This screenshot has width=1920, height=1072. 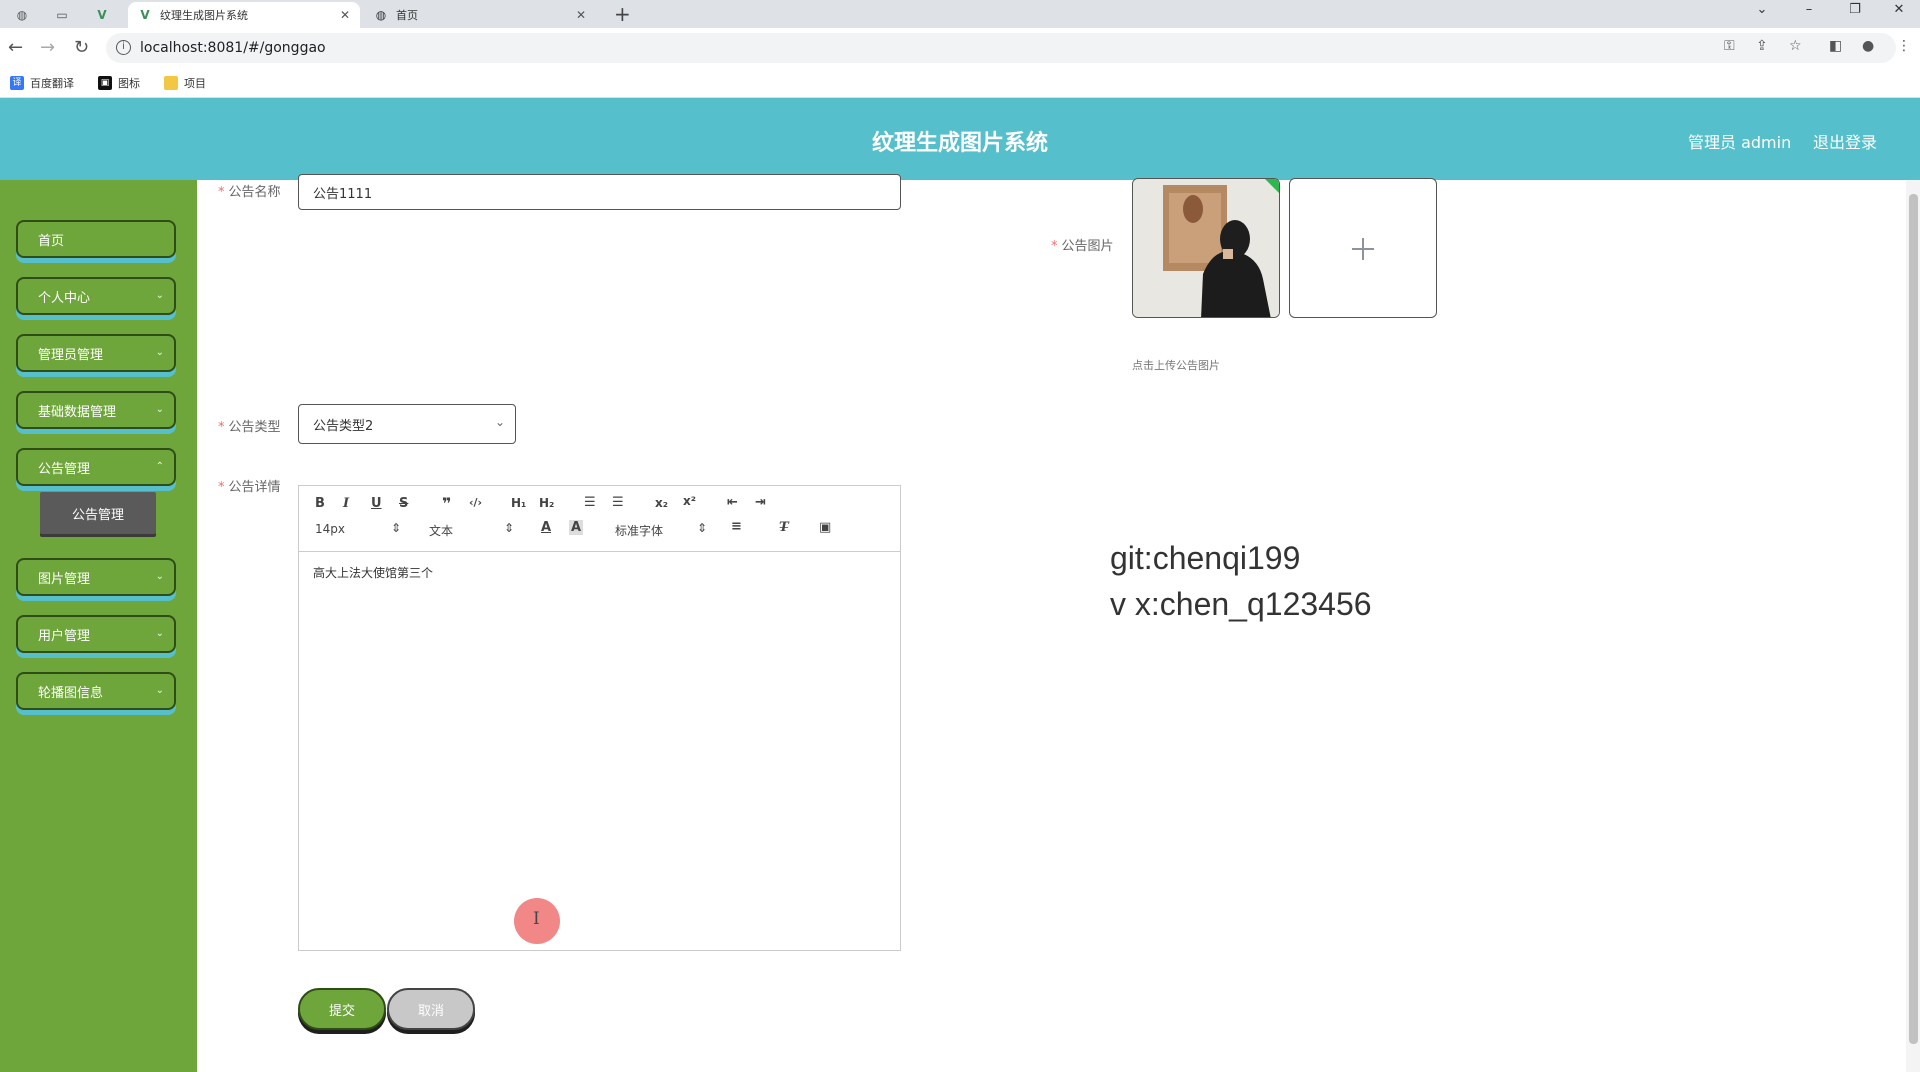 What do you see at coordinates (343, 426) in the screenshot?
I see `select-value: 公告类型2` at bounding box center [343, 426].